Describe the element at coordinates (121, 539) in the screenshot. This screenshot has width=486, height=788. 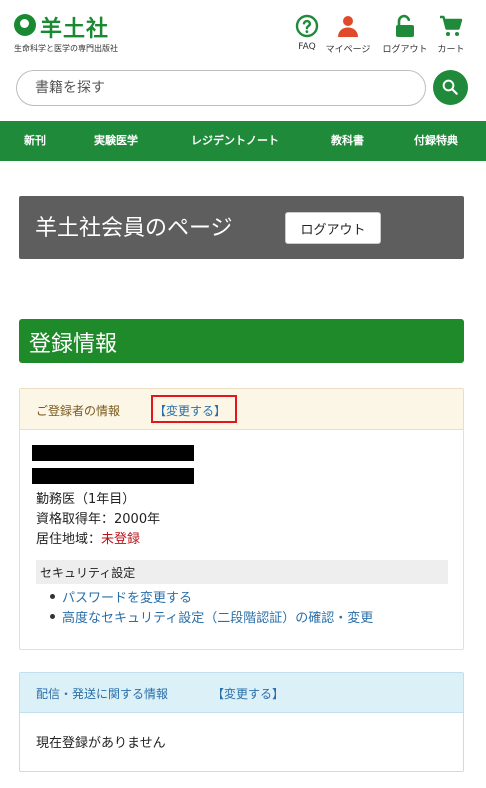
I see `residence-value: 未登録` at that location.